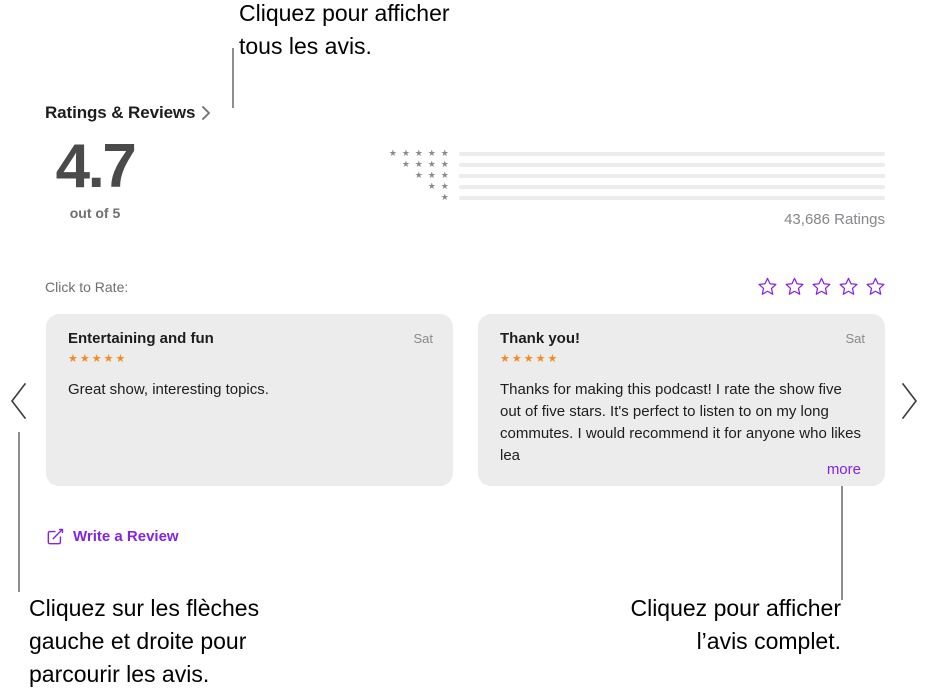 The image size is (931, 700). What do you see at coordinates (438, 186) in the screenshot?
I see `histogram-star-label: ★ ★` at bounding box center [438, 186].